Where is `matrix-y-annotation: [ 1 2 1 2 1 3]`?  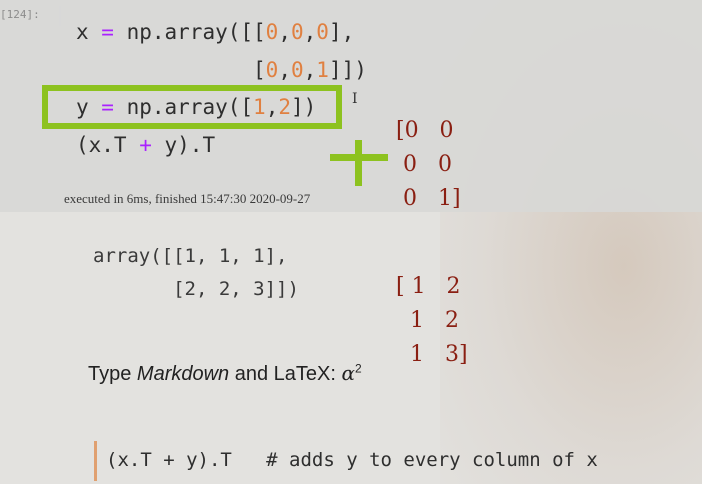 matrix-y-annotation: [ 1 2 1 2 1 3] is located at coordinates (432, 321).